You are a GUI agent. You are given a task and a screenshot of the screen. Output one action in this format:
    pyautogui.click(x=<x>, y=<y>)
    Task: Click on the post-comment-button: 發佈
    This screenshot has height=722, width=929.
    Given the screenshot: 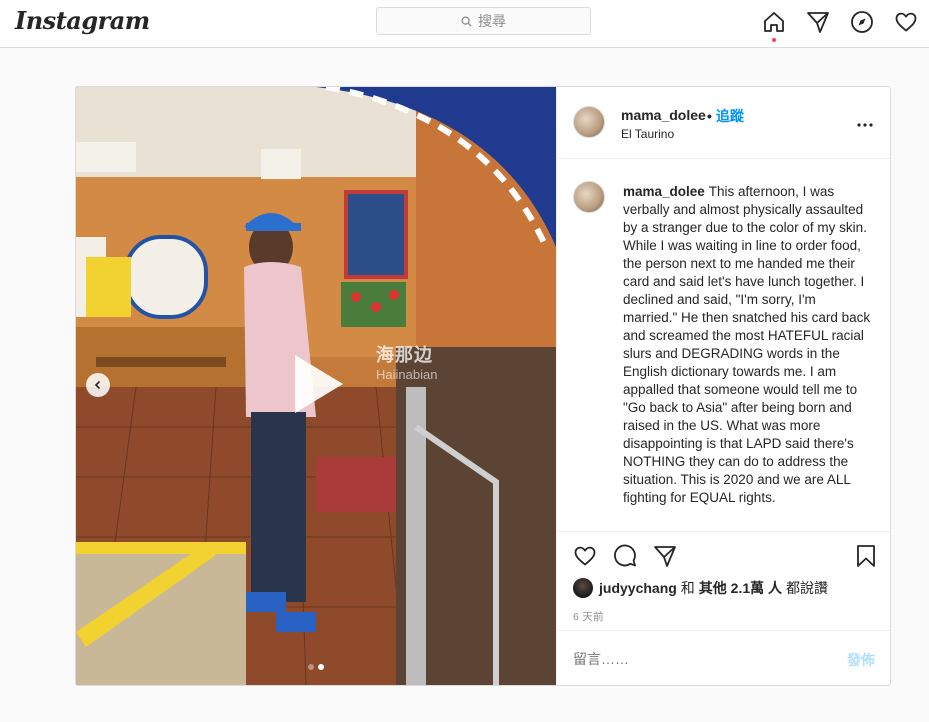 What is the action you would take?
    pyautogui.click(x=861, y=660)
    